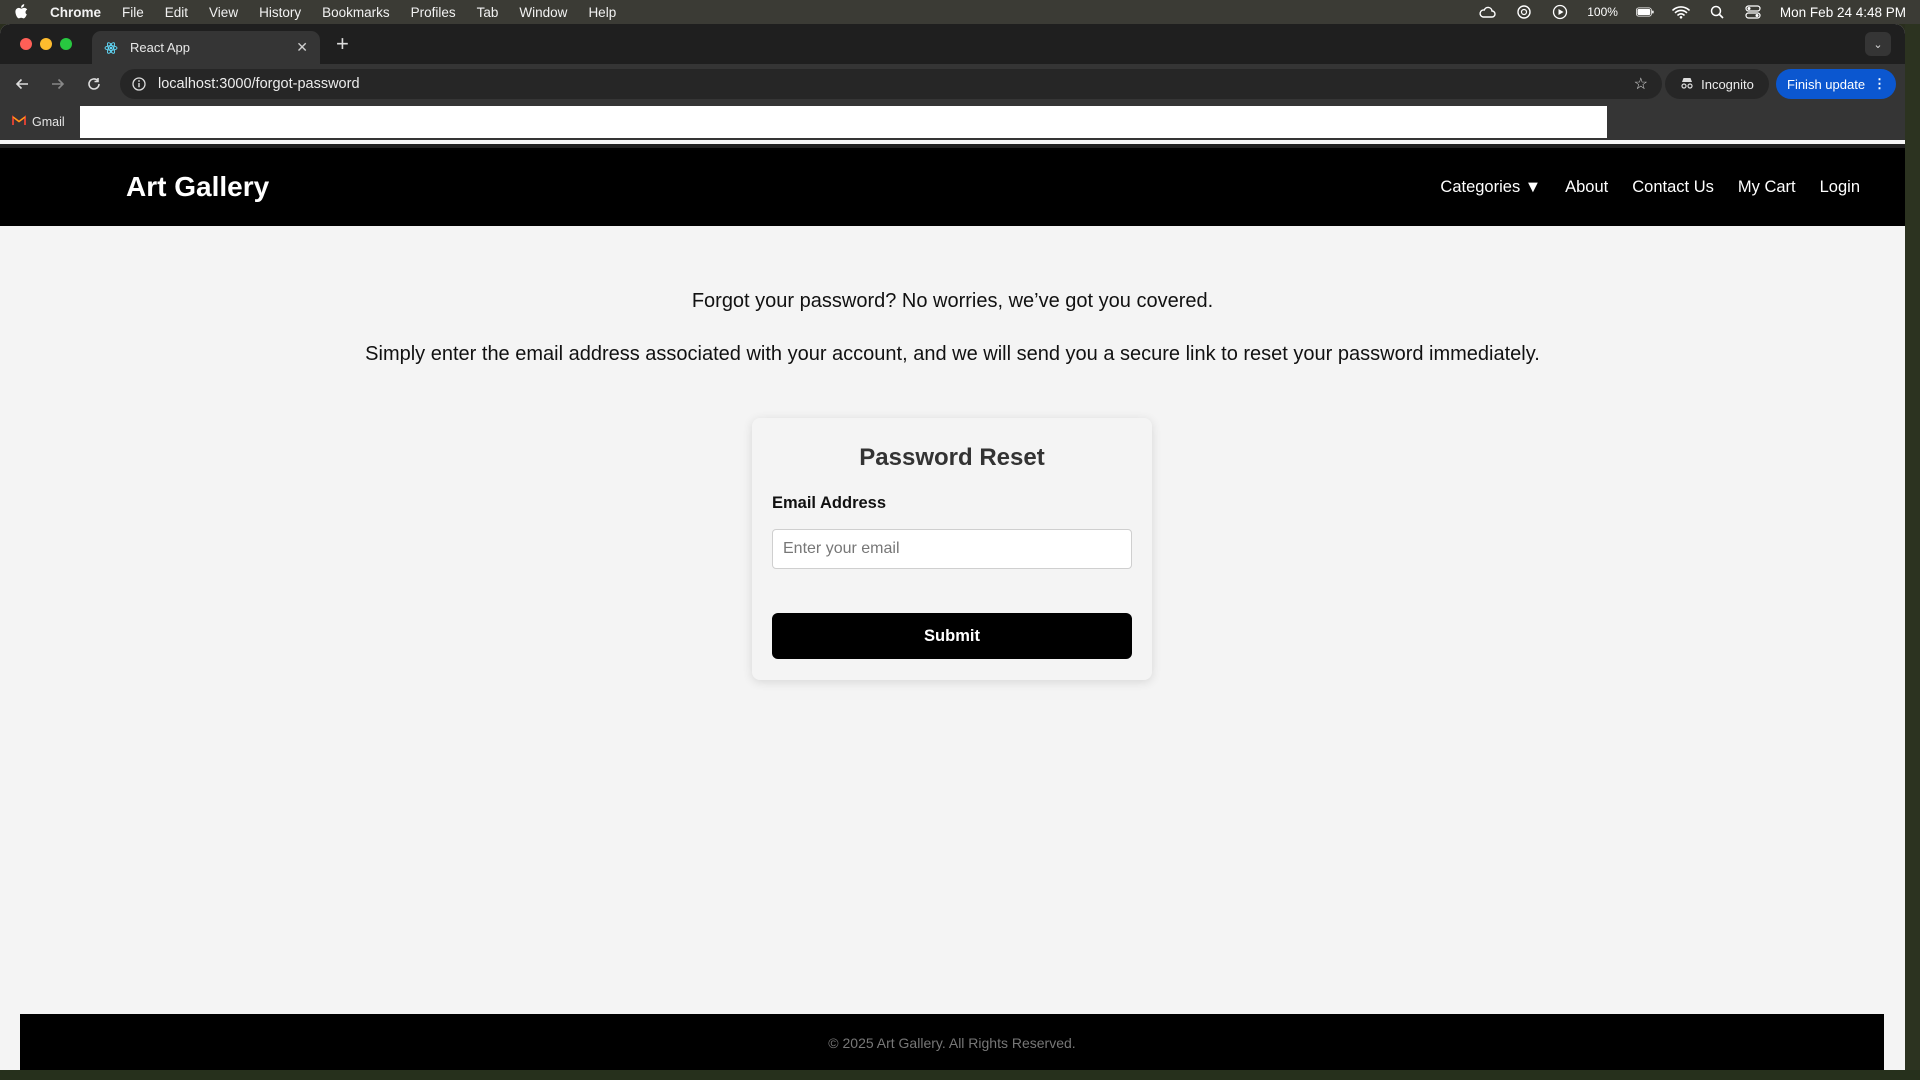 The width and height of the screenshot is (1920, 1080). I want to click on reload-icon, so click(94, 84).